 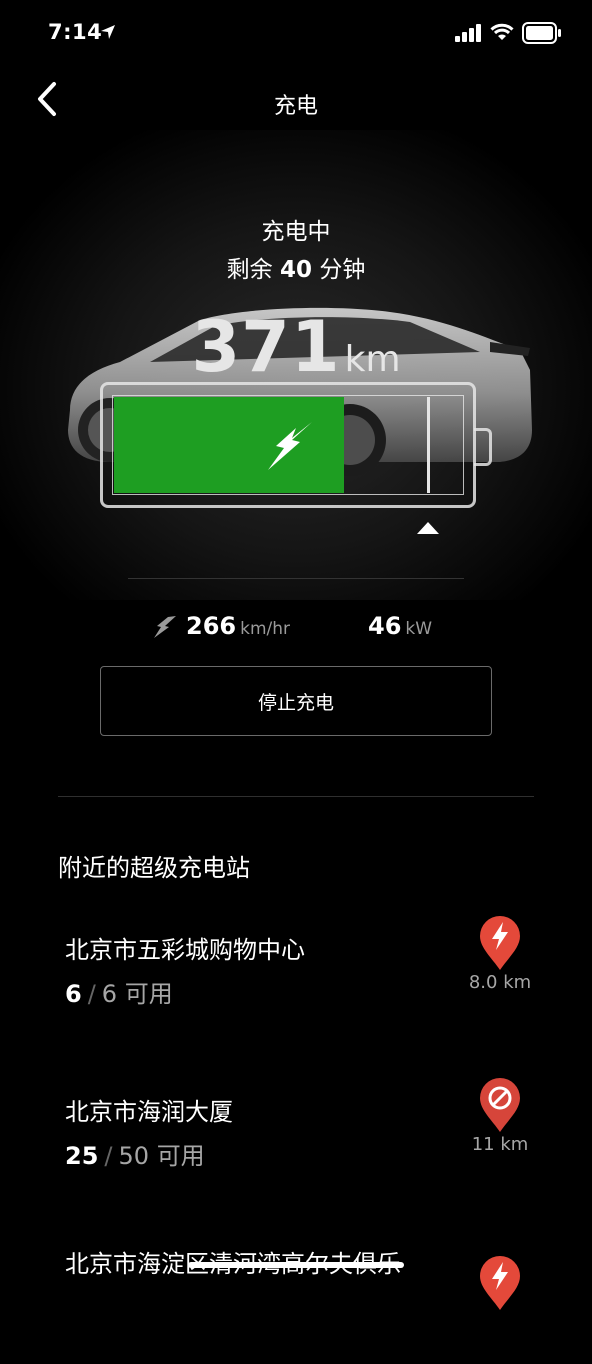 What do you see at coordinates (295, 106) in the screenshot?
I see `page-title: 充电` at bounding box center [295, 106].